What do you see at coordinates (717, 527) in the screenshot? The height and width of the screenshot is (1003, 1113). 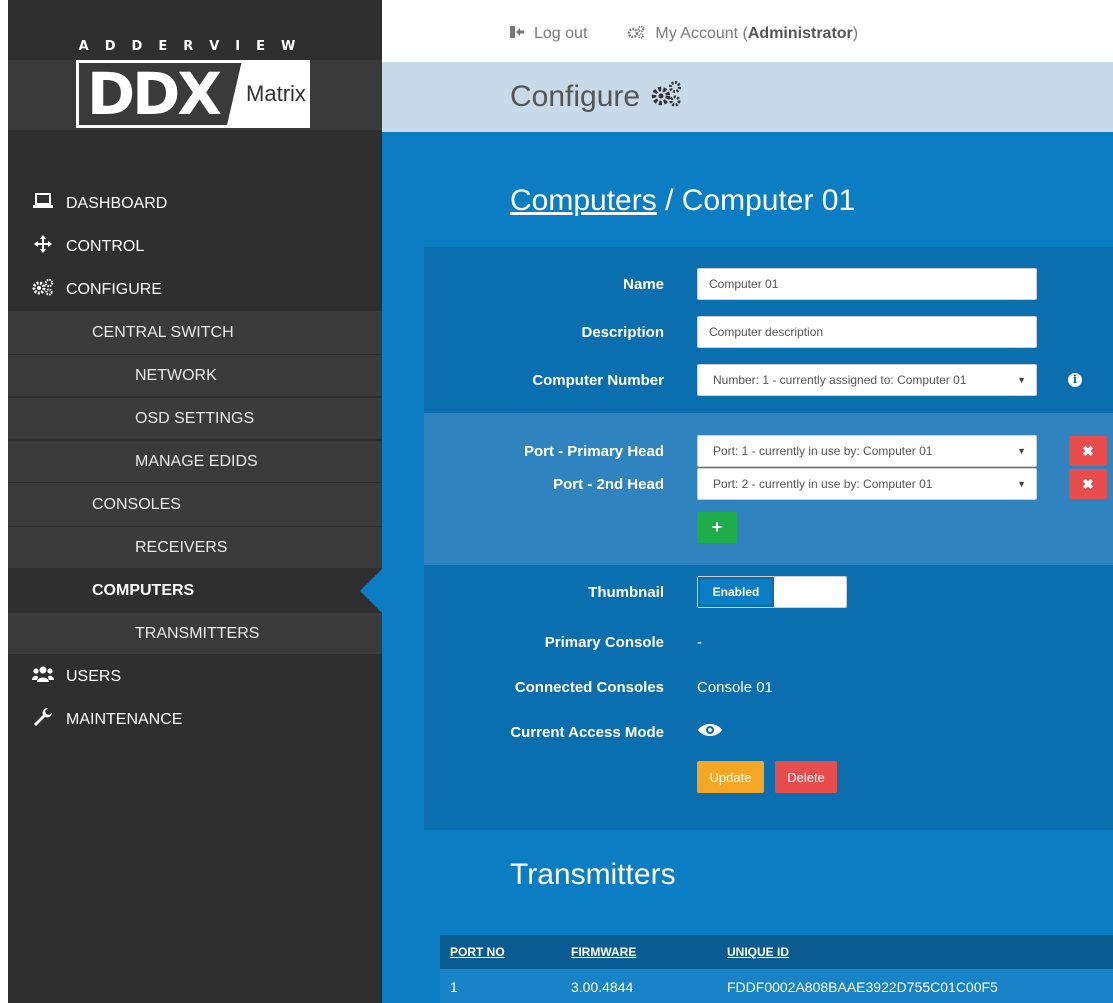 I see `add-port-button: +` at bounding box center [717, 527].